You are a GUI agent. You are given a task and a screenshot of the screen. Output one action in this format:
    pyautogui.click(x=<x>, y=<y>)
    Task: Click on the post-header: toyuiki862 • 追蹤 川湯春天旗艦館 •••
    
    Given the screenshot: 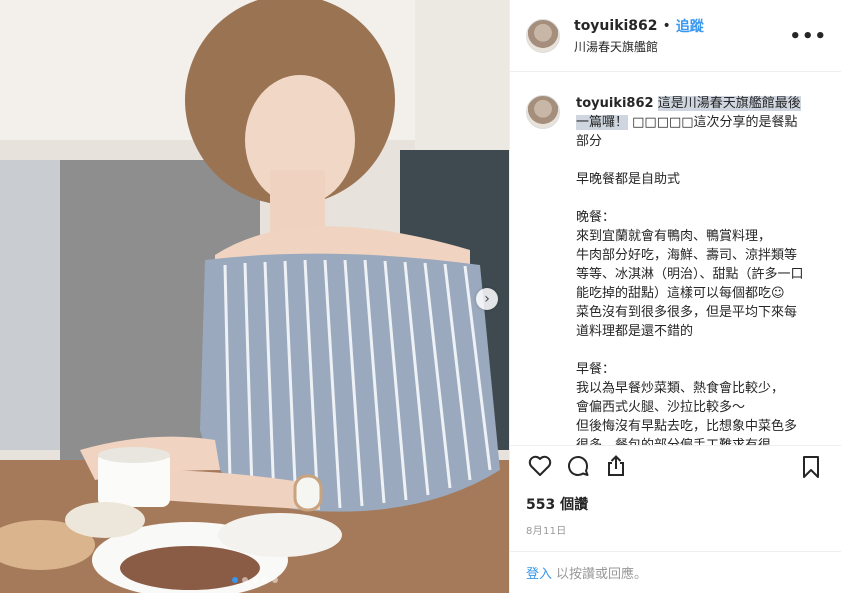 What is the action you would take?
    pyautogui.click(x=675, y=36)
    